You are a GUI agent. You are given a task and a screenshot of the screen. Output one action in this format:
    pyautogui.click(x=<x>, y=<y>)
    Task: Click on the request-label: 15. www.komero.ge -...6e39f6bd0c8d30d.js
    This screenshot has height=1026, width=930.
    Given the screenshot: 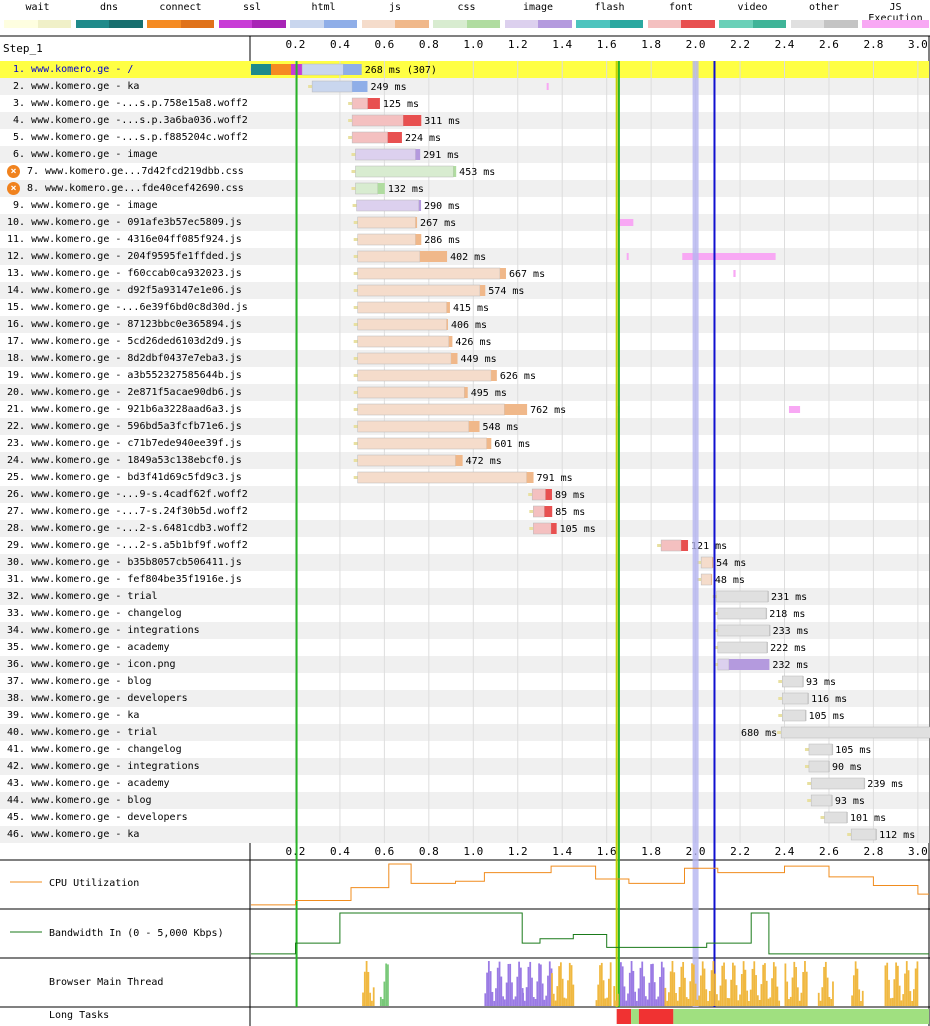 What is the action you would take?
    pyautogui.click(x=127, y=307)
    